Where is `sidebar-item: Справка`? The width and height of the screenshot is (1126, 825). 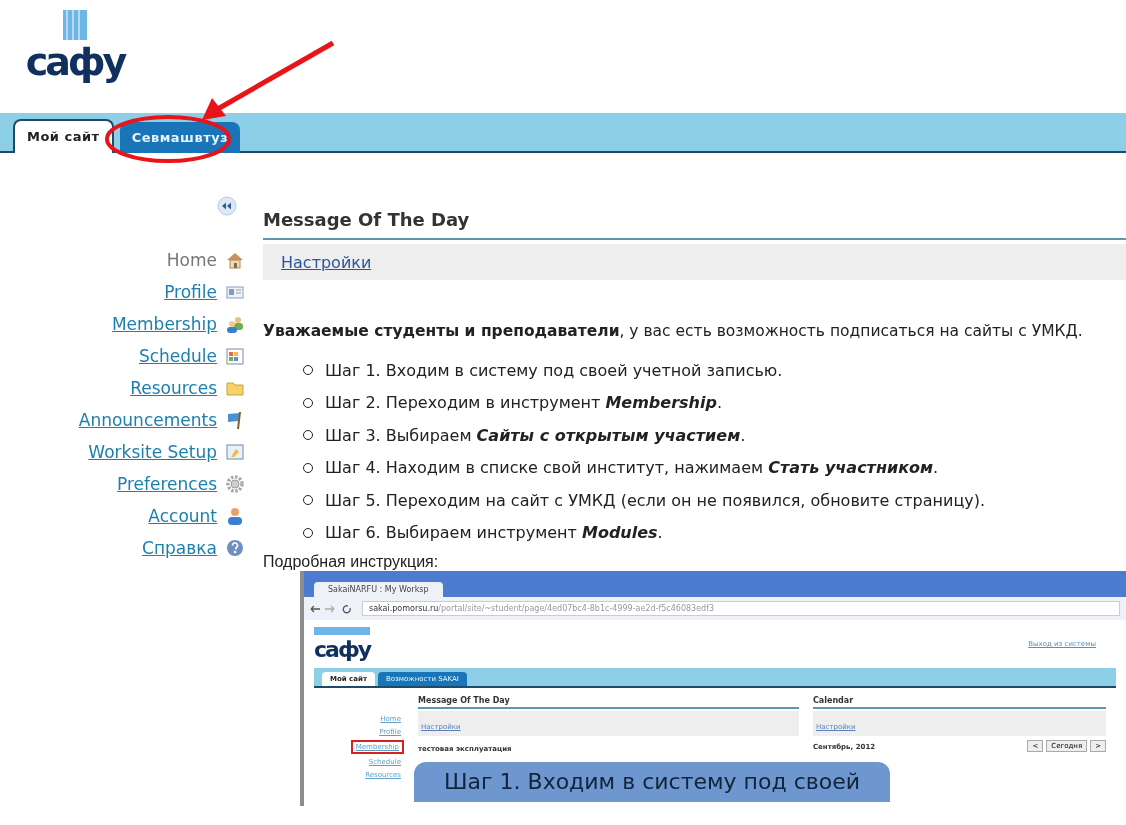
sidebar-item: Справка is located at coordinates (179, 548).